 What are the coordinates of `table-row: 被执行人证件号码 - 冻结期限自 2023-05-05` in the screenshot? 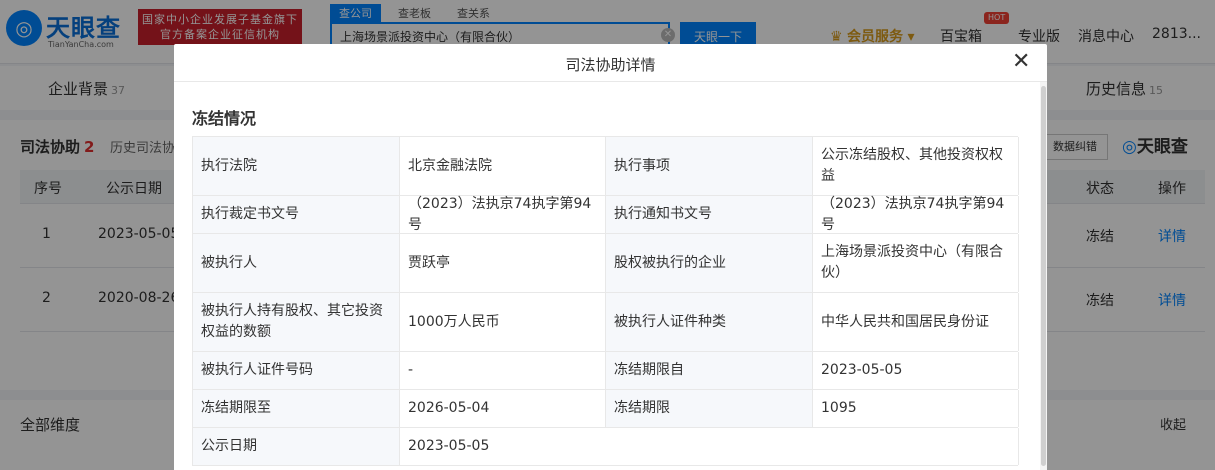 It's located at (606, 371).